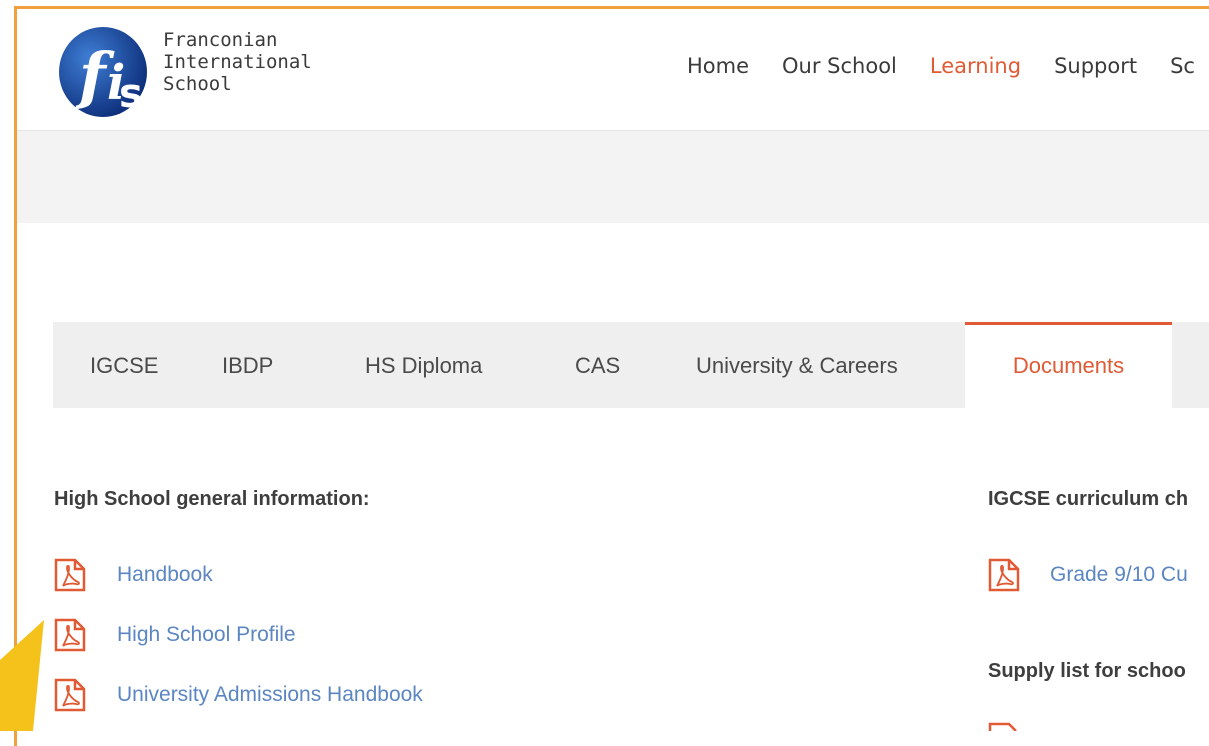  What do you see at coordinates (1068, 365) in the screenshot?
I see `tab-documents: Documents` at bounding box center [1068, 365].